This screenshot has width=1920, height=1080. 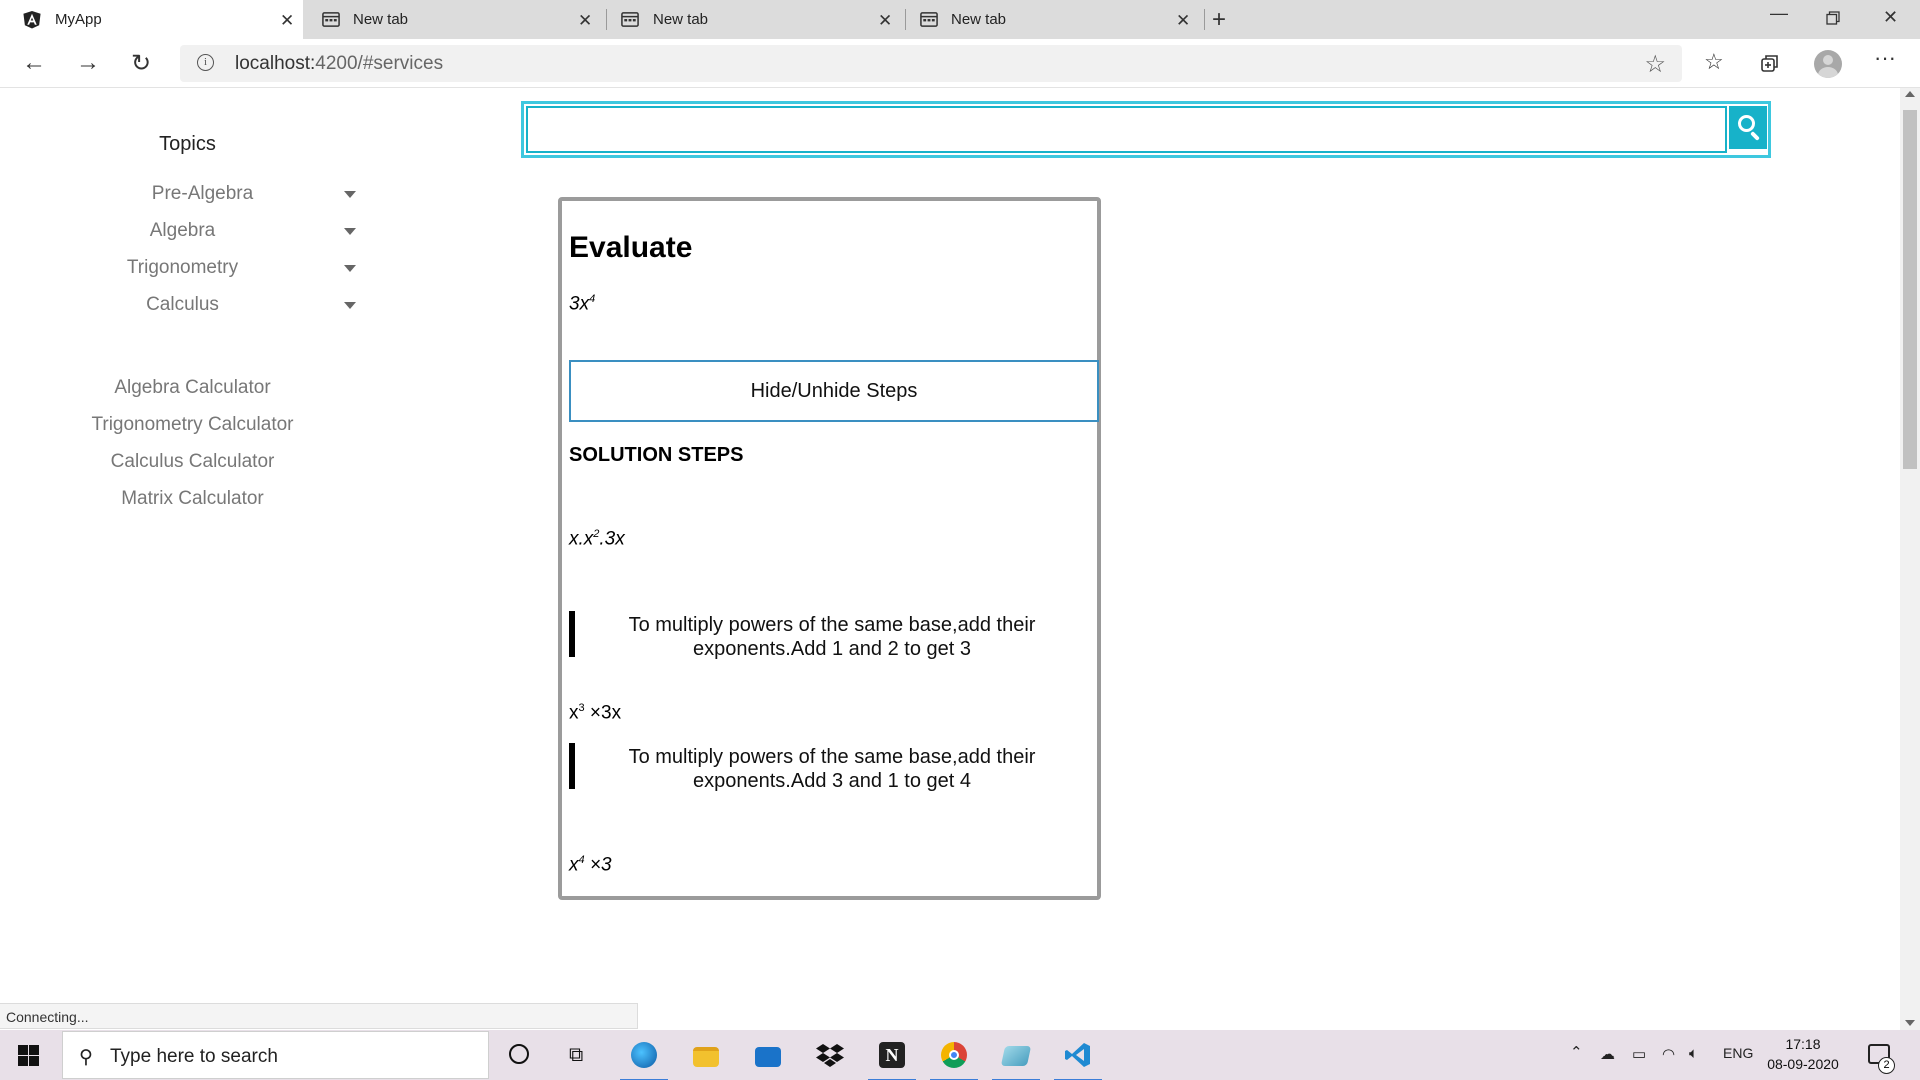 What do you see at coordinates (1016, 1059) in the screenshot?
I see `app-icon` at bounding box center [1016, 1059].